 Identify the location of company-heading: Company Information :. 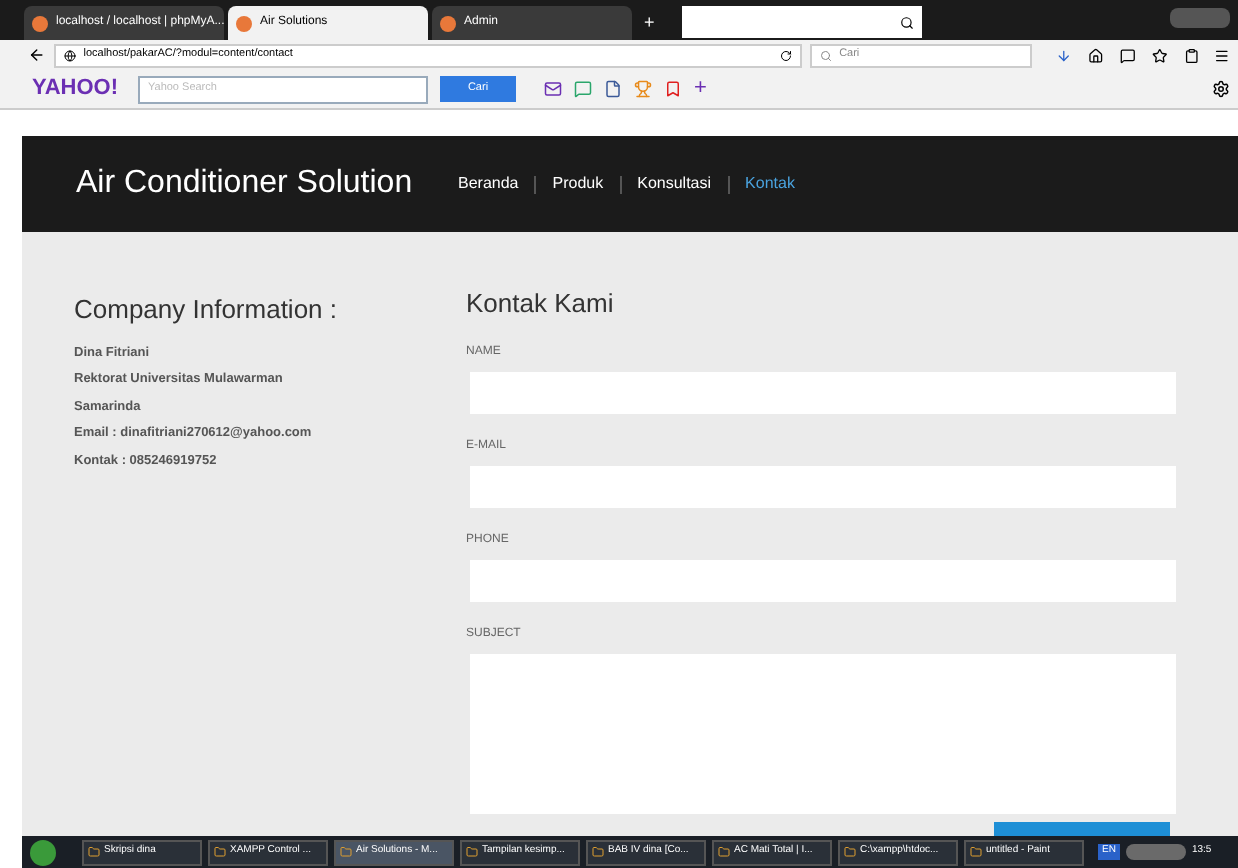
(207, 310).